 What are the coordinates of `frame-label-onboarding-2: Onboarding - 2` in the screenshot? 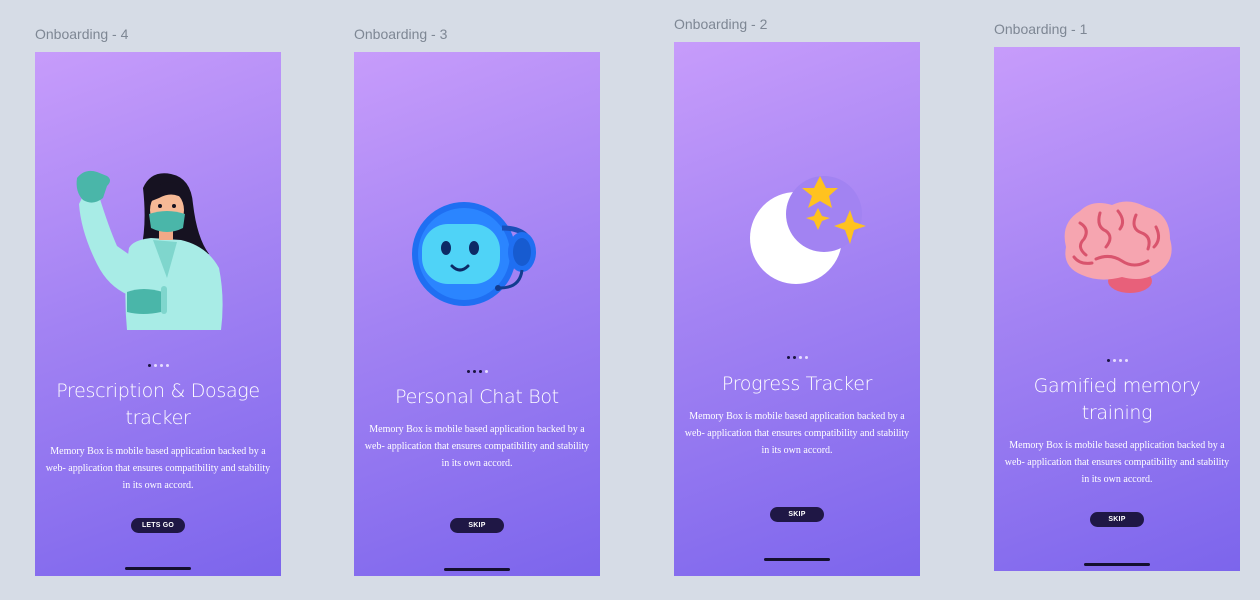 It's located at (721, 24).